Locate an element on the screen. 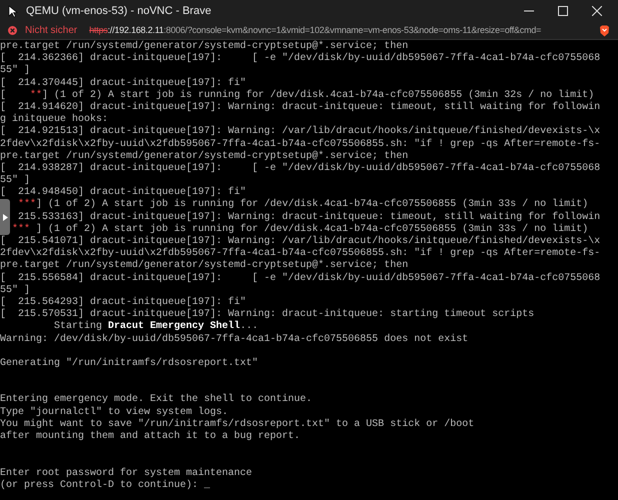  console-line: ***] (1 of 2) A start job is running for /dev/disk.4ca1-b74a-cfc075506855 (3min 33s / no limit) is located at coordinates (303, 205).